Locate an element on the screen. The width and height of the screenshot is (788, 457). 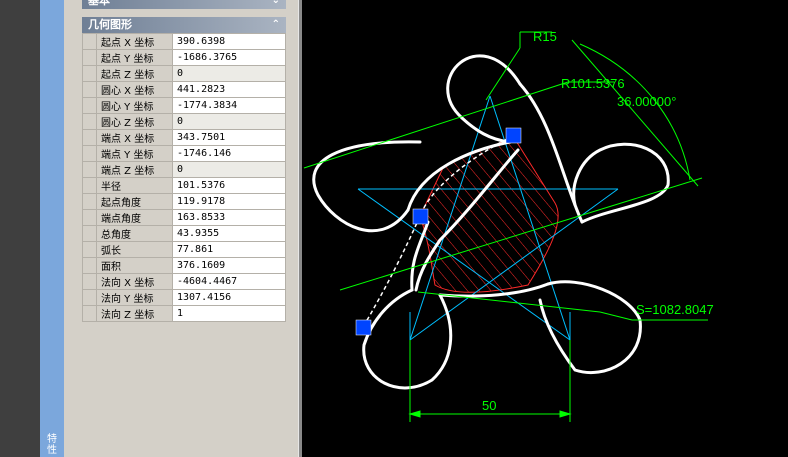
dim-width: 50 is located at coordinates (489, 405).